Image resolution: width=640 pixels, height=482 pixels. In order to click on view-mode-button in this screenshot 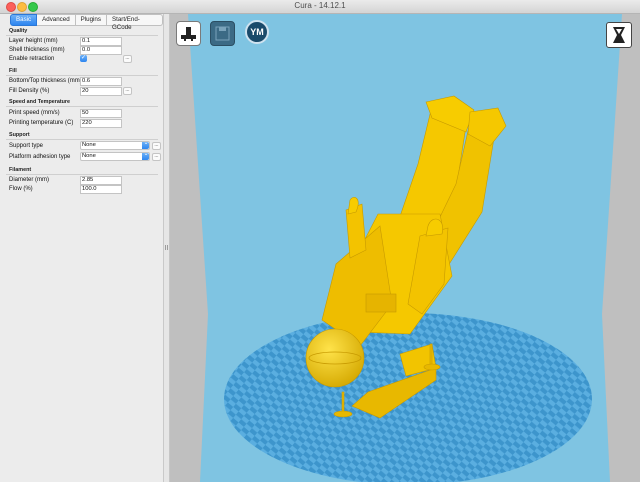, I will do `click(619, 35)`.